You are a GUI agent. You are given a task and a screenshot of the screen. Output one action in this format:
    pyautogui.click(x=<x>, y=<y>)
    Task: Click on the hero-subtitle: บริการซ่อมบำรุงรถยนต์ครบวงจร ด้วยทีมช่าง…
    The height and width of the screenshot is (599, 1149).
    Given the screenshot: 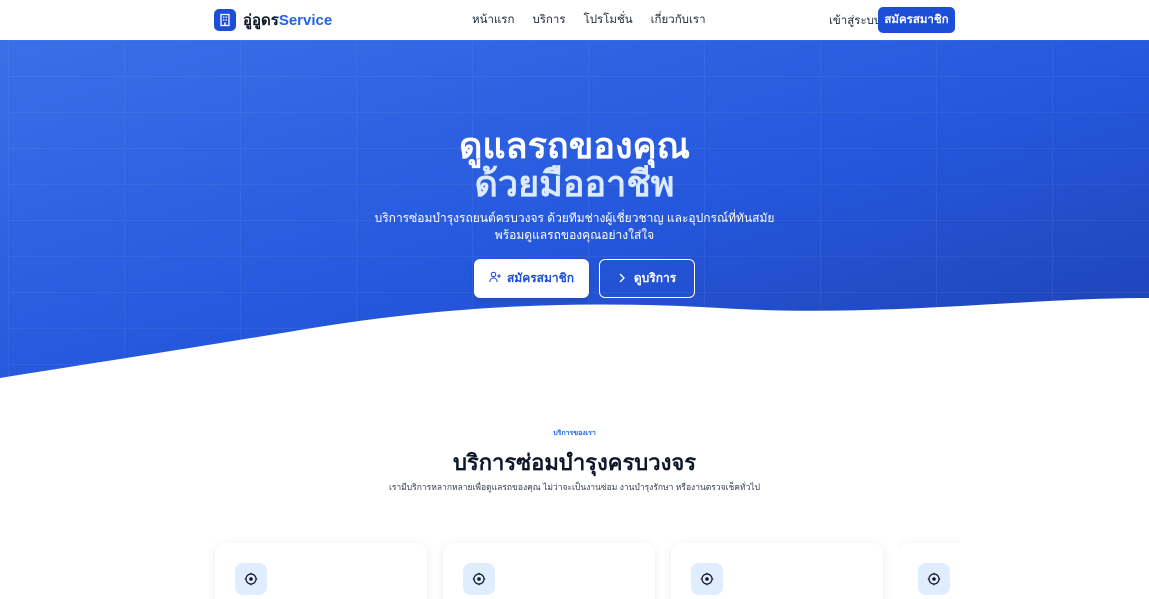 What is the action you would take?
    pyautogui.click(x=574, y=227)
    